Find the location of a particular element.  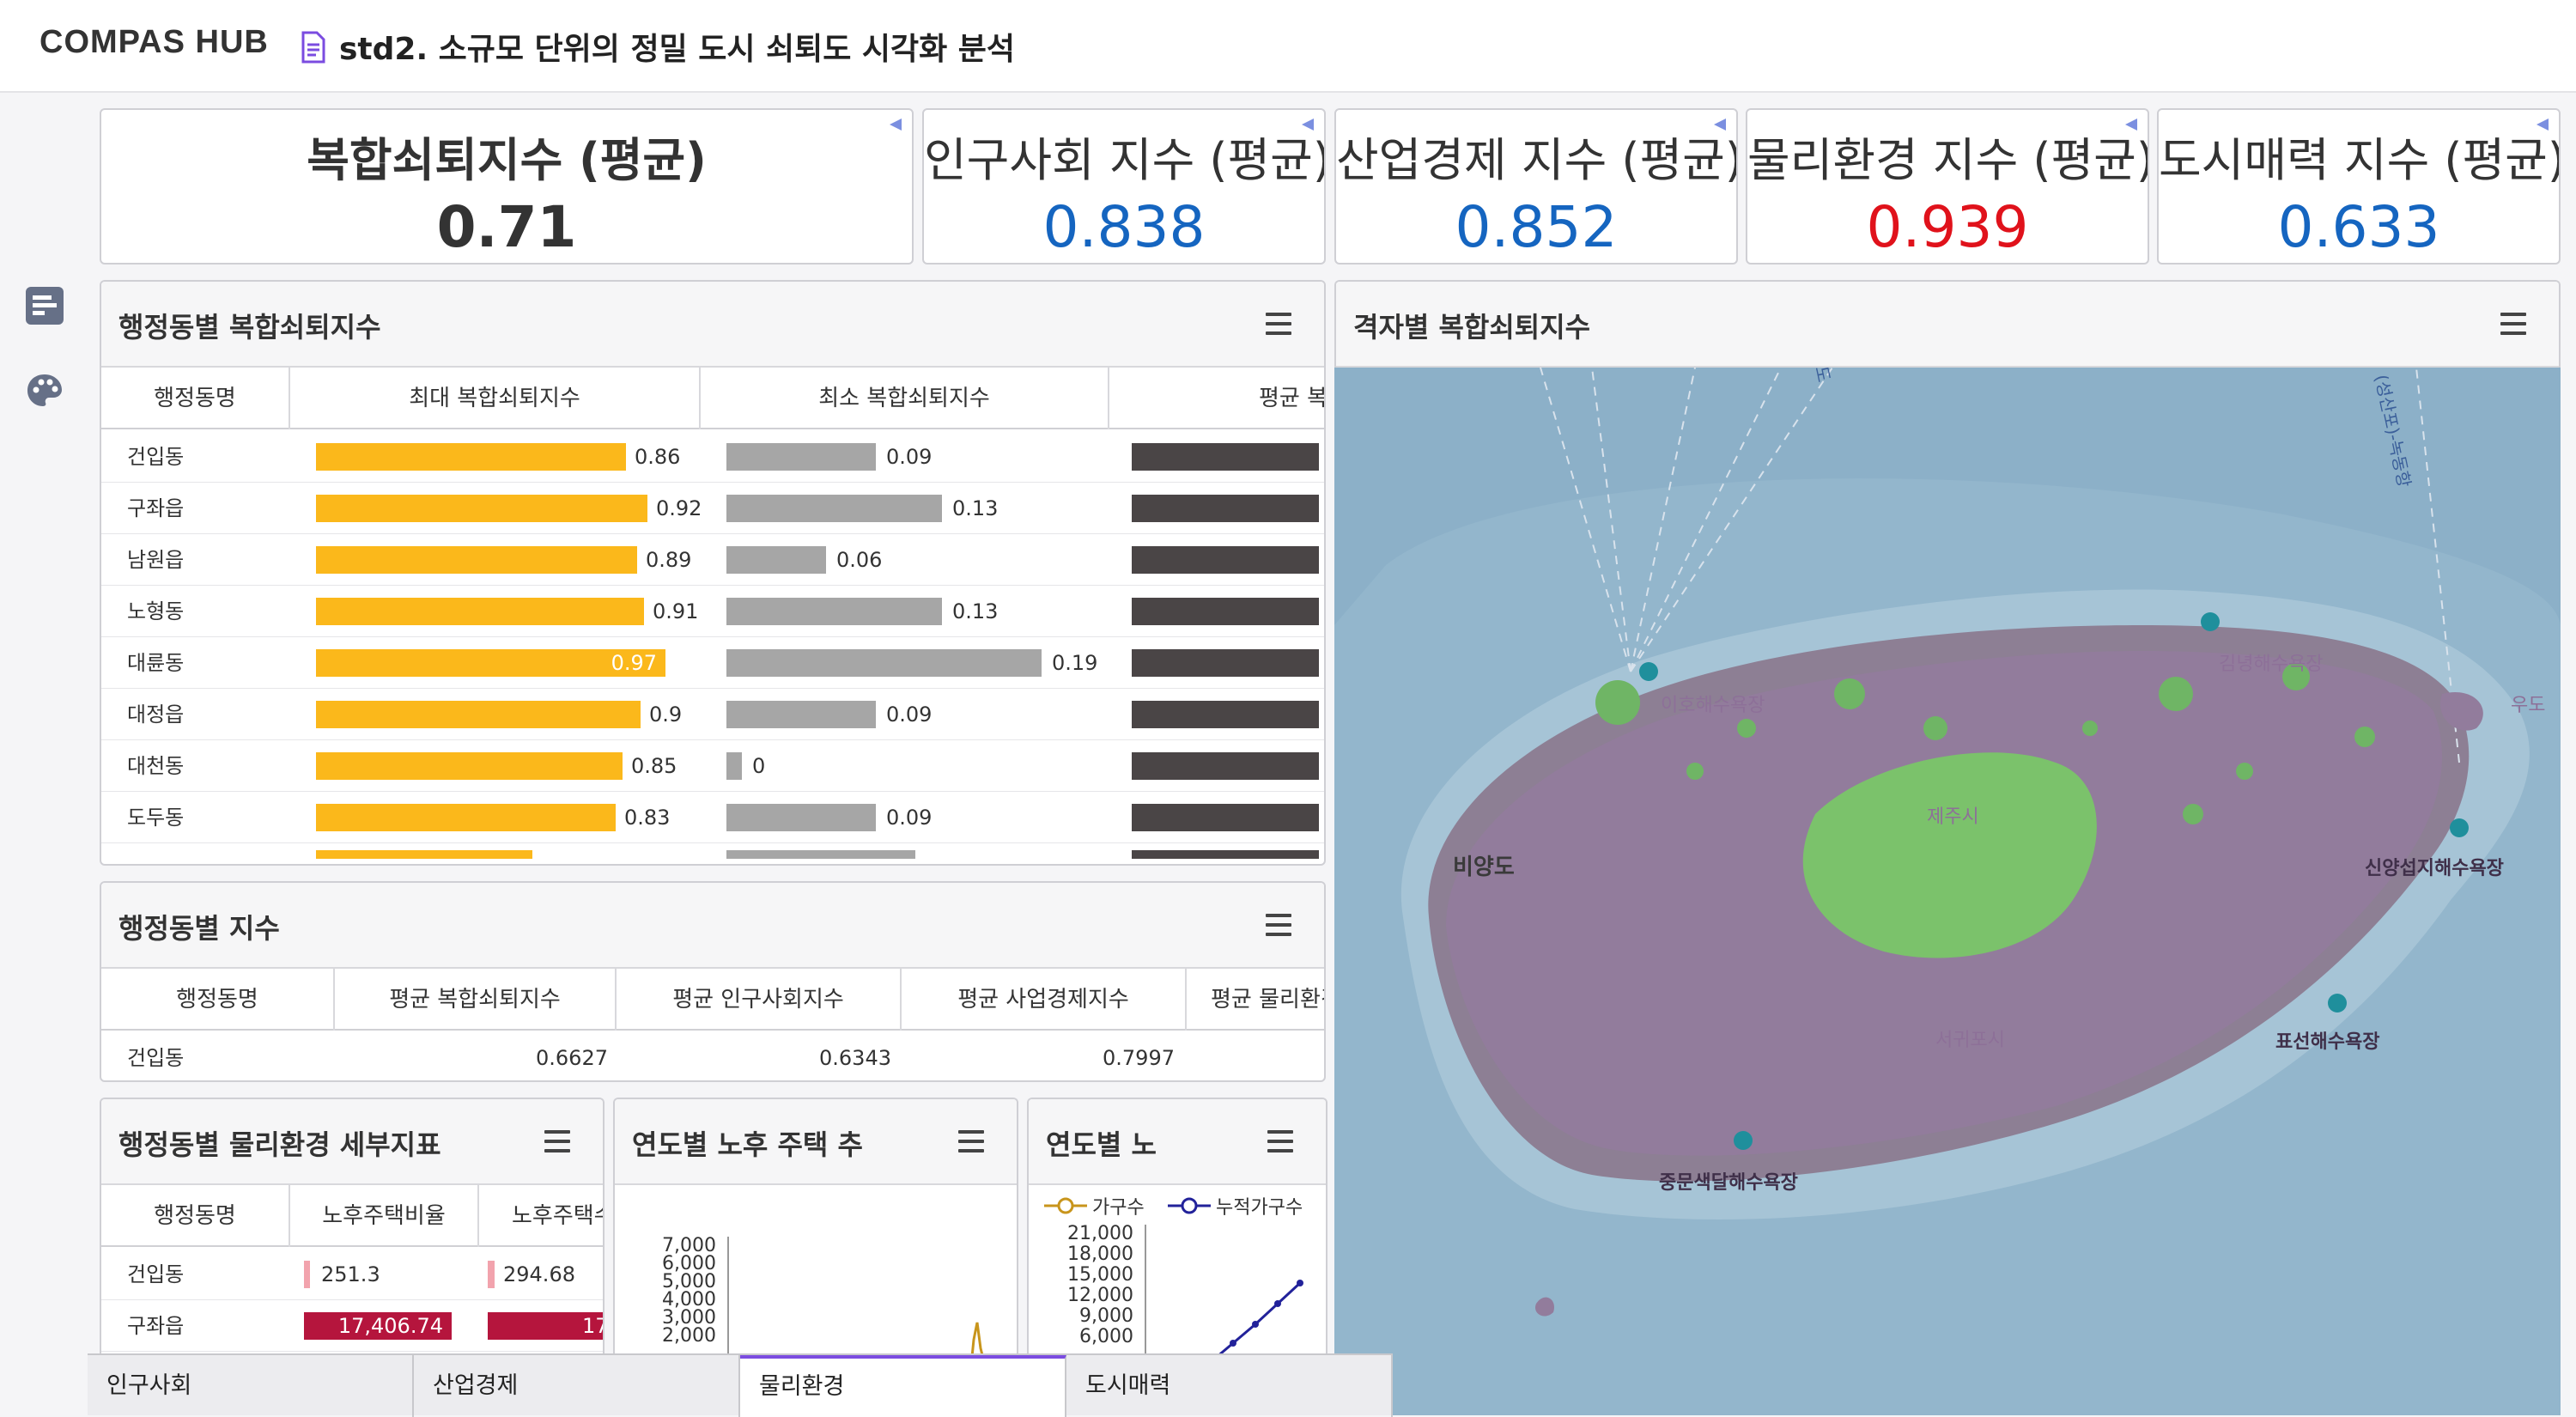

min-value: 0 is located at coordinates (759, 766).